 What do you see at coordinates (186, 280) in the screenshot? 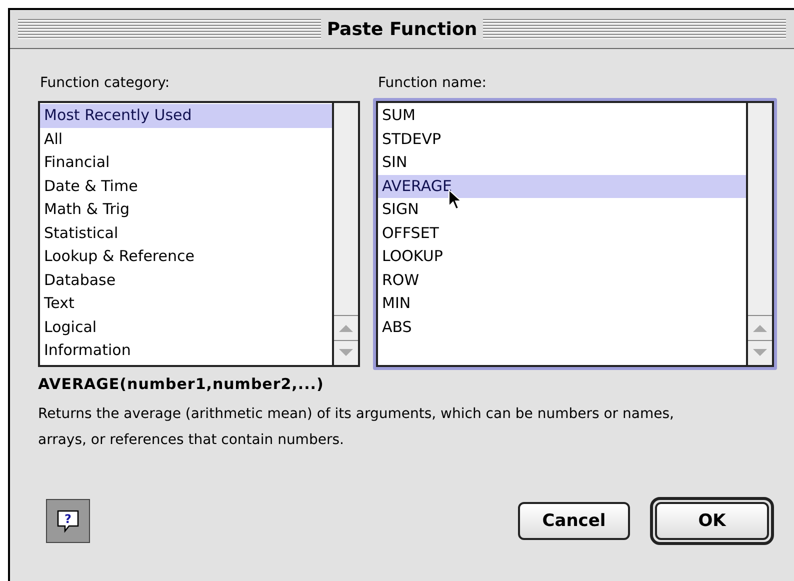
I see `list-item: Database` at bounding box center [186, 280].